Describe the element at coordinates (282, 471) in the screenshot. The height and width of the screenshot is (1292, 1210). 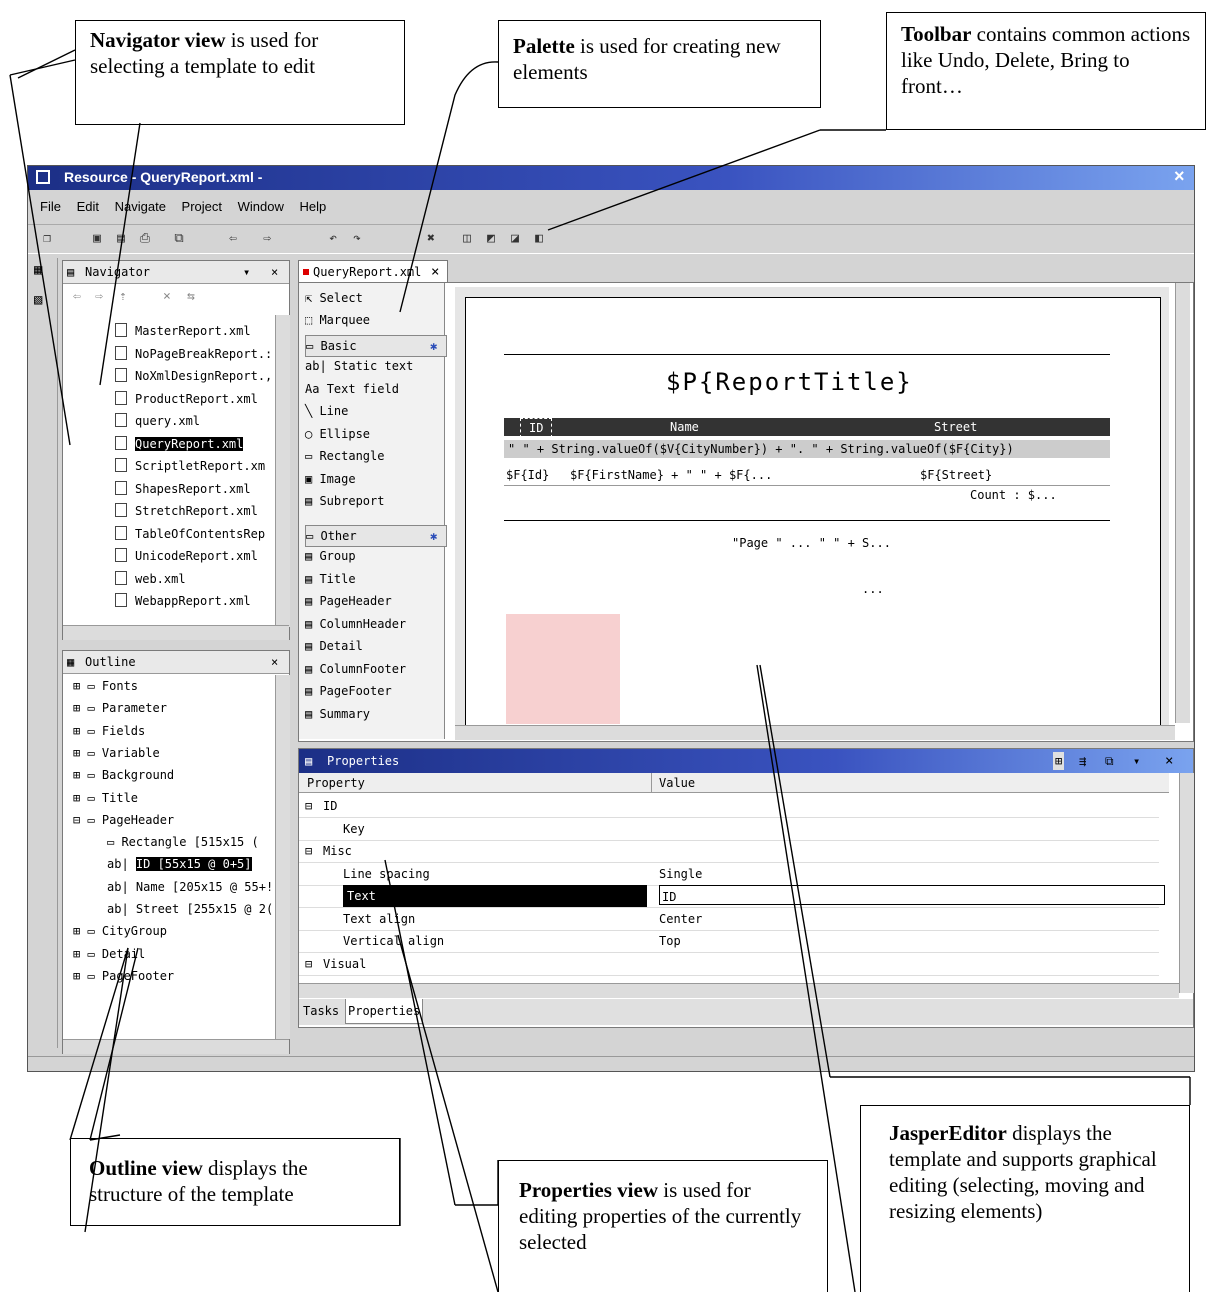
I see `navigator-vscroll` at that location.